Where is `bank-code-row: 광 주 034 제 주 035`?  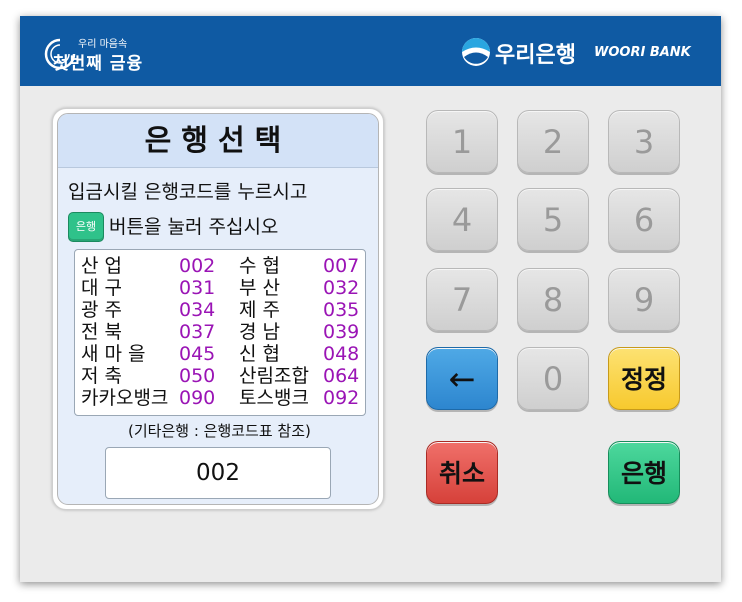
bank-code-row: 광 주 034 제 주 035 is located at coordinates (220, 310).